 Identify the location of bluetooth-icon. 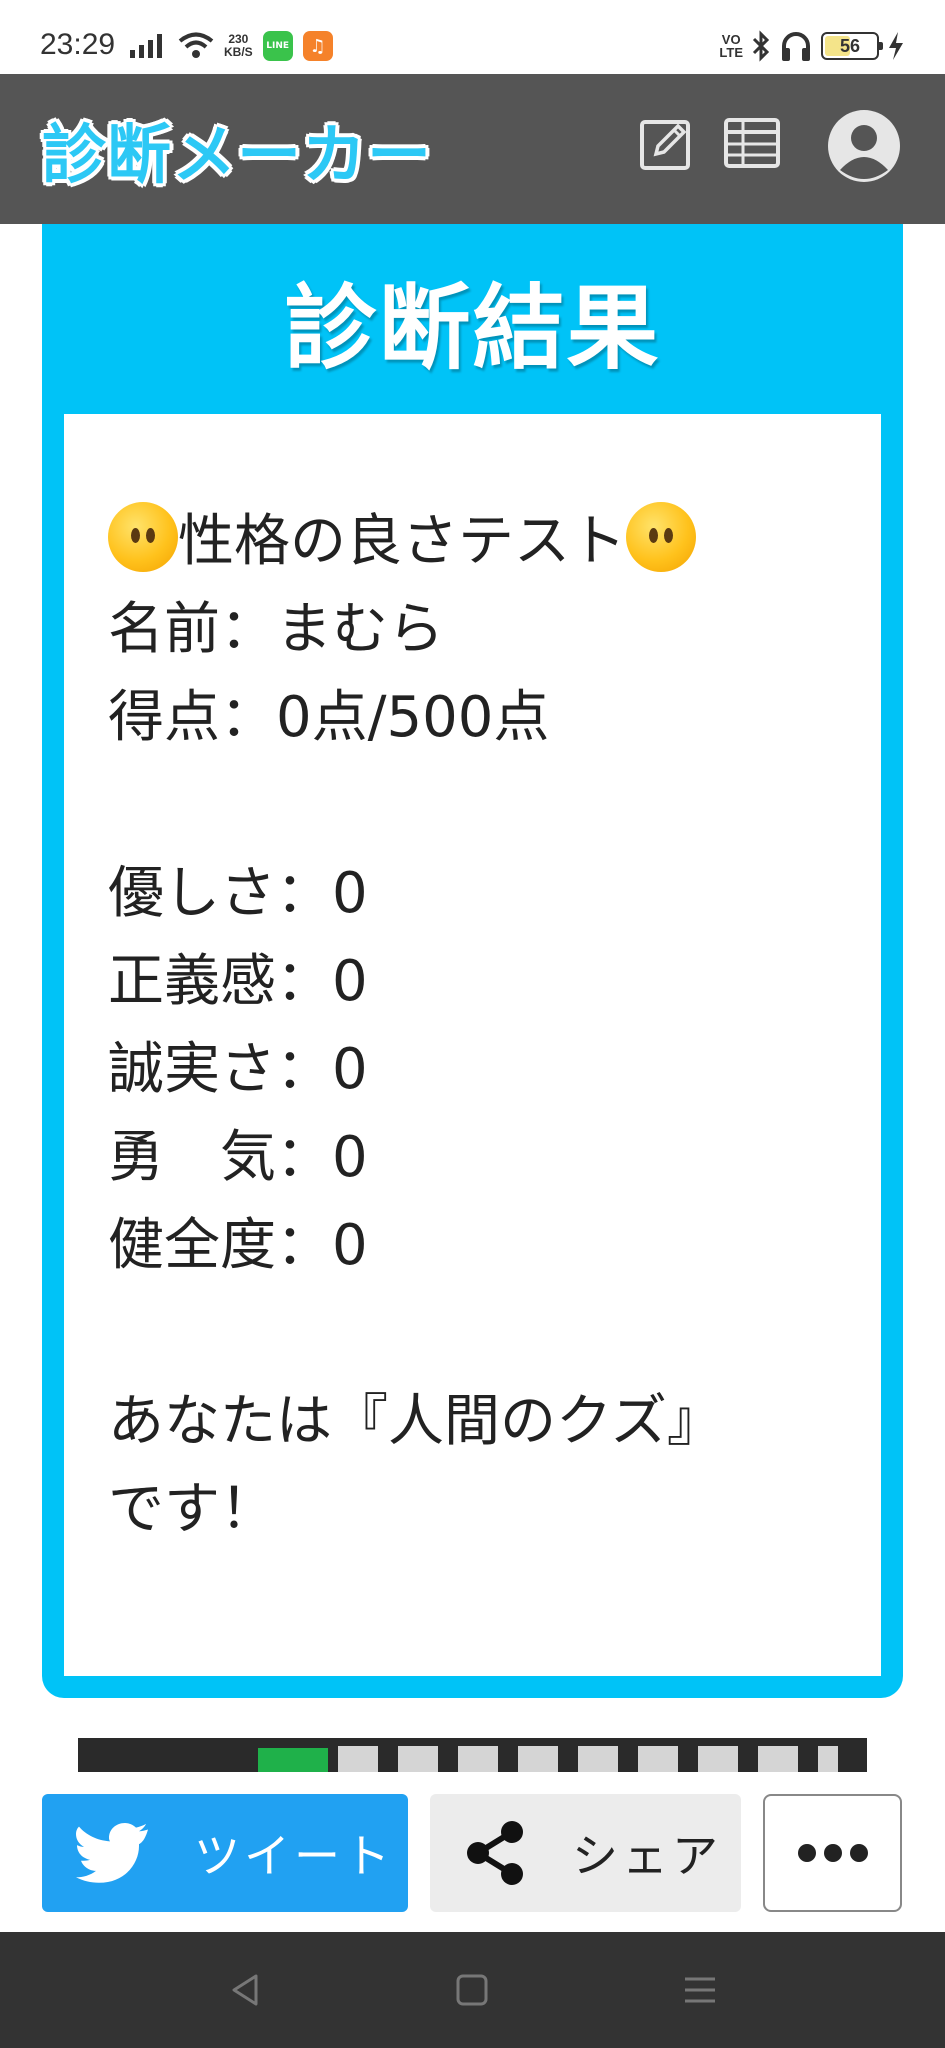
(761, 46).